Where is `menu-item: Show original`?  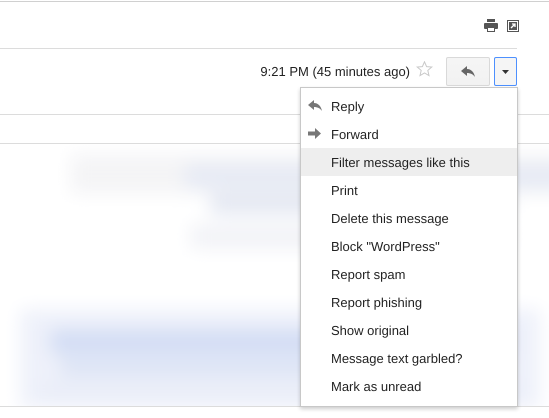
menu-item: Show original is located at coordinates (409, 330).